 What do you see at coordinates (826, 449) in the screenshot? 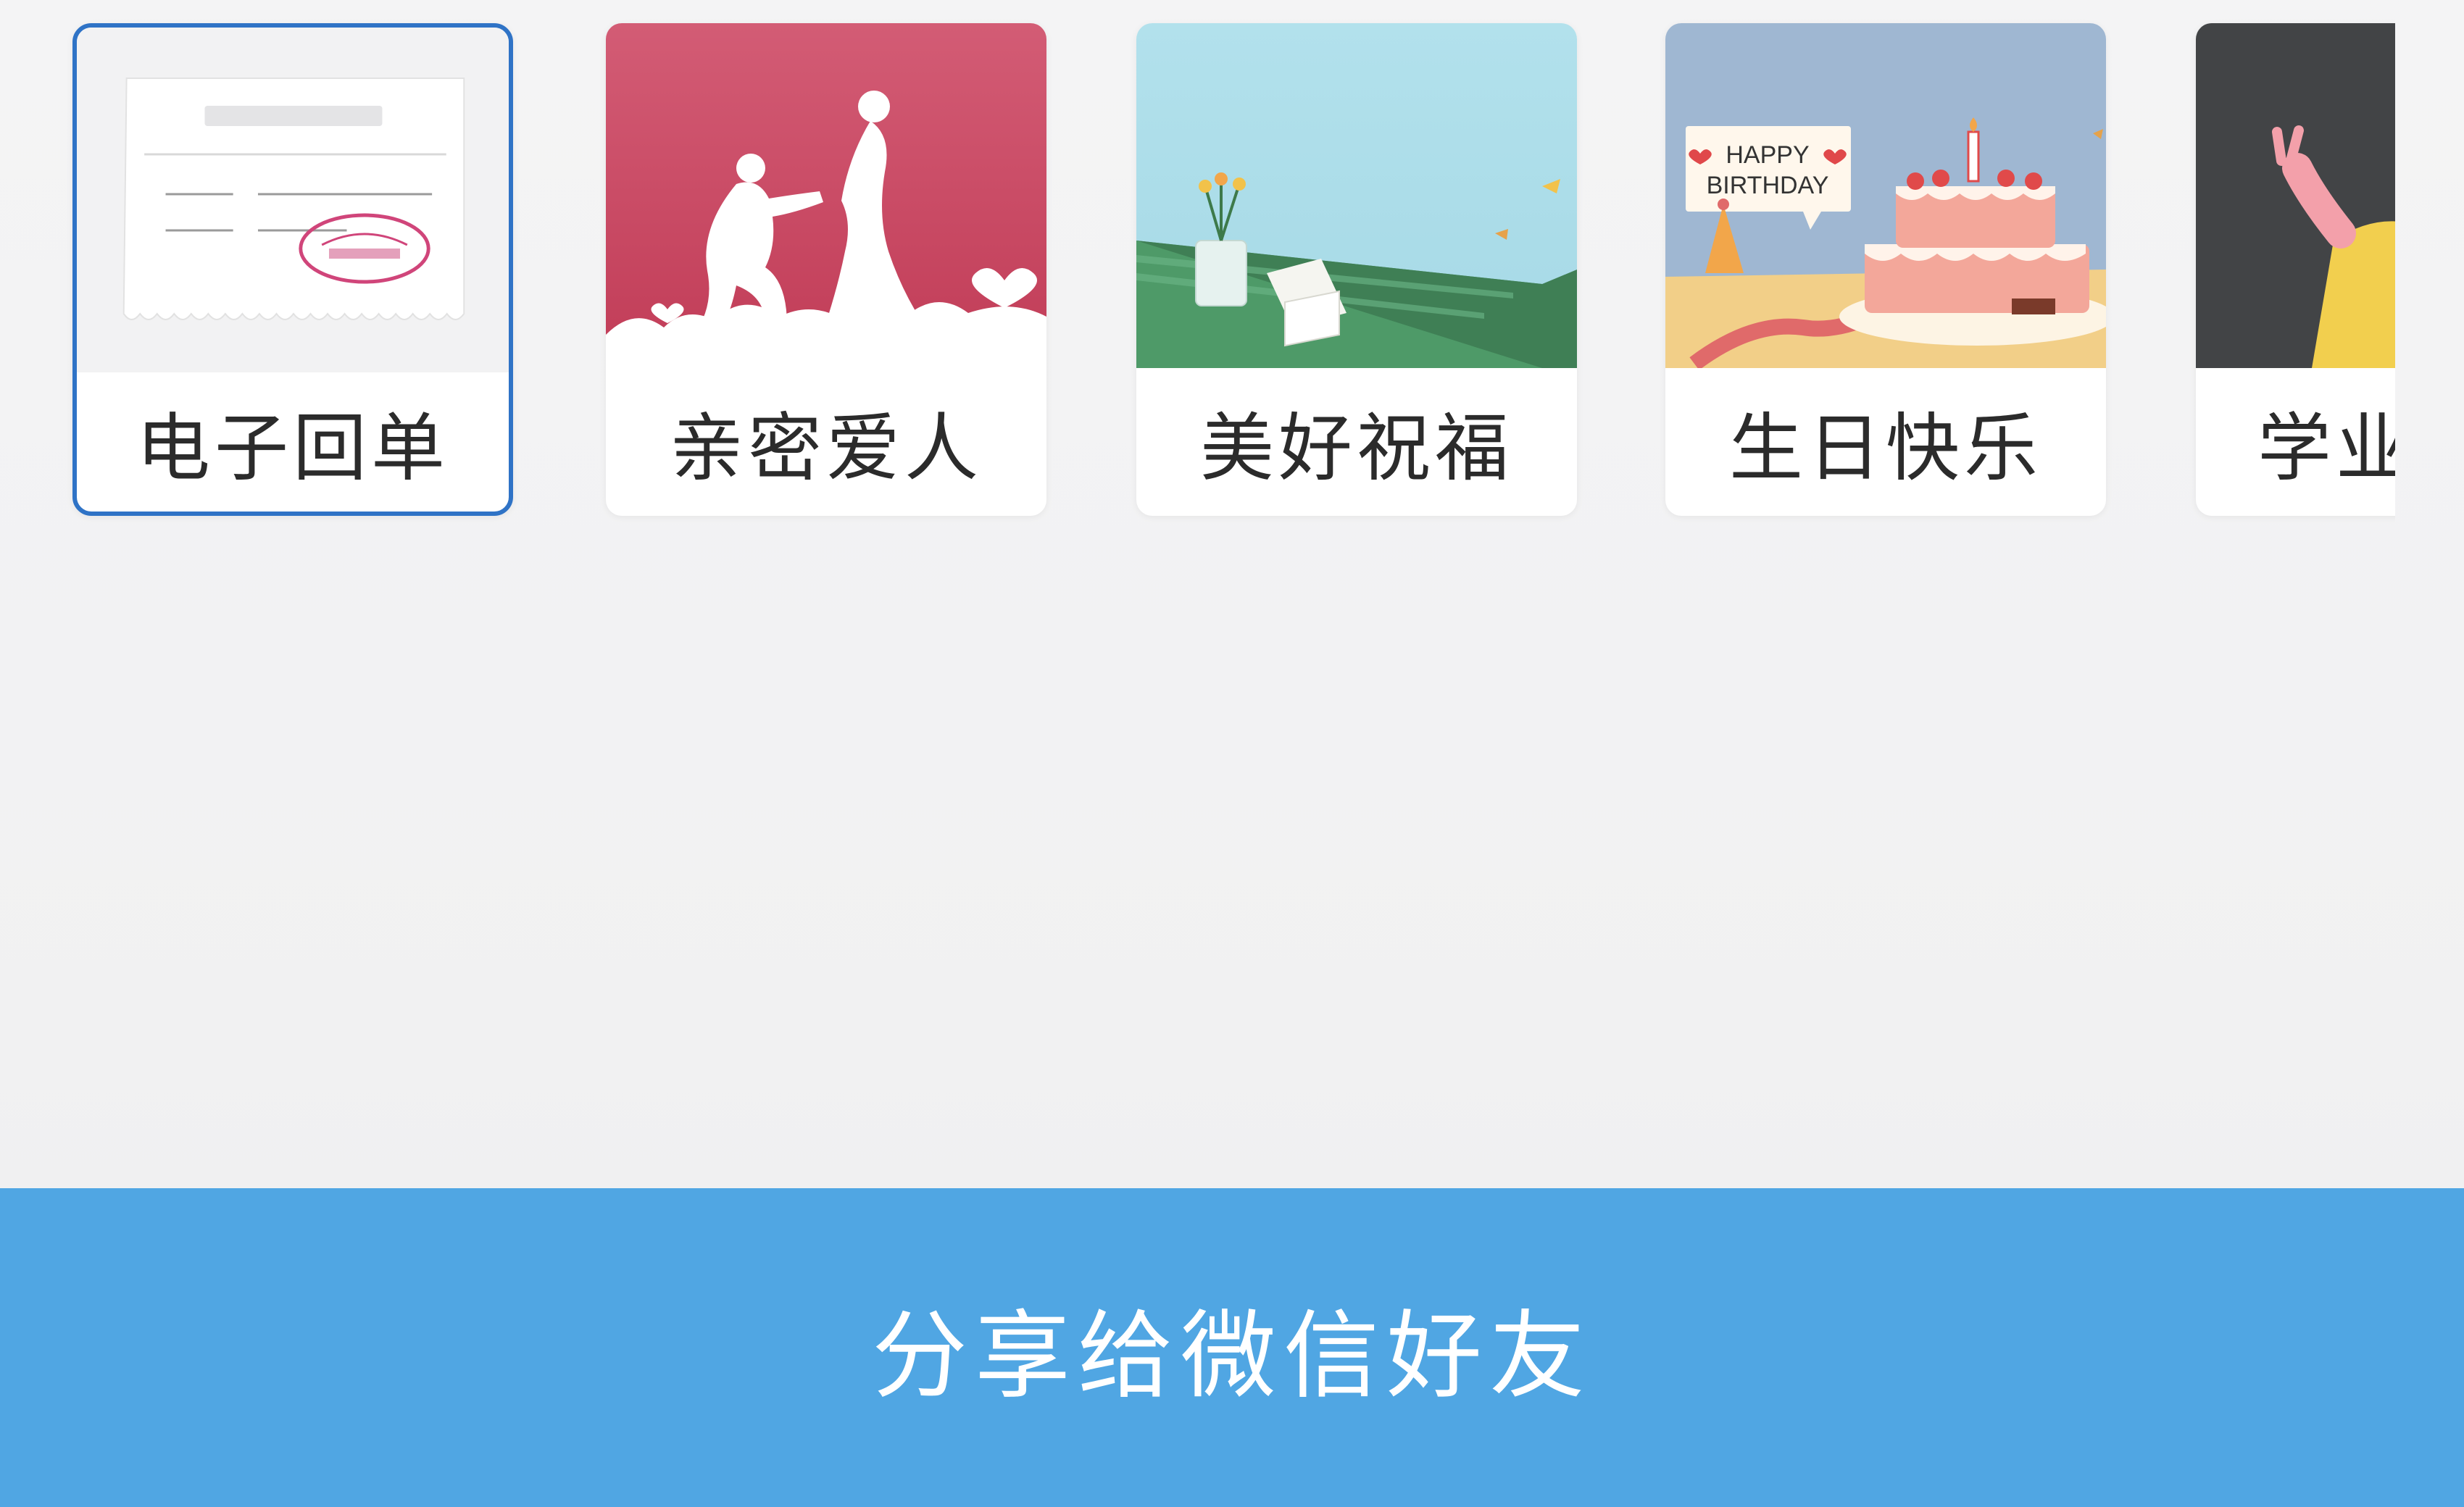
I see `template-card-label: 亲密爱人` at bounding box center [826, 449].